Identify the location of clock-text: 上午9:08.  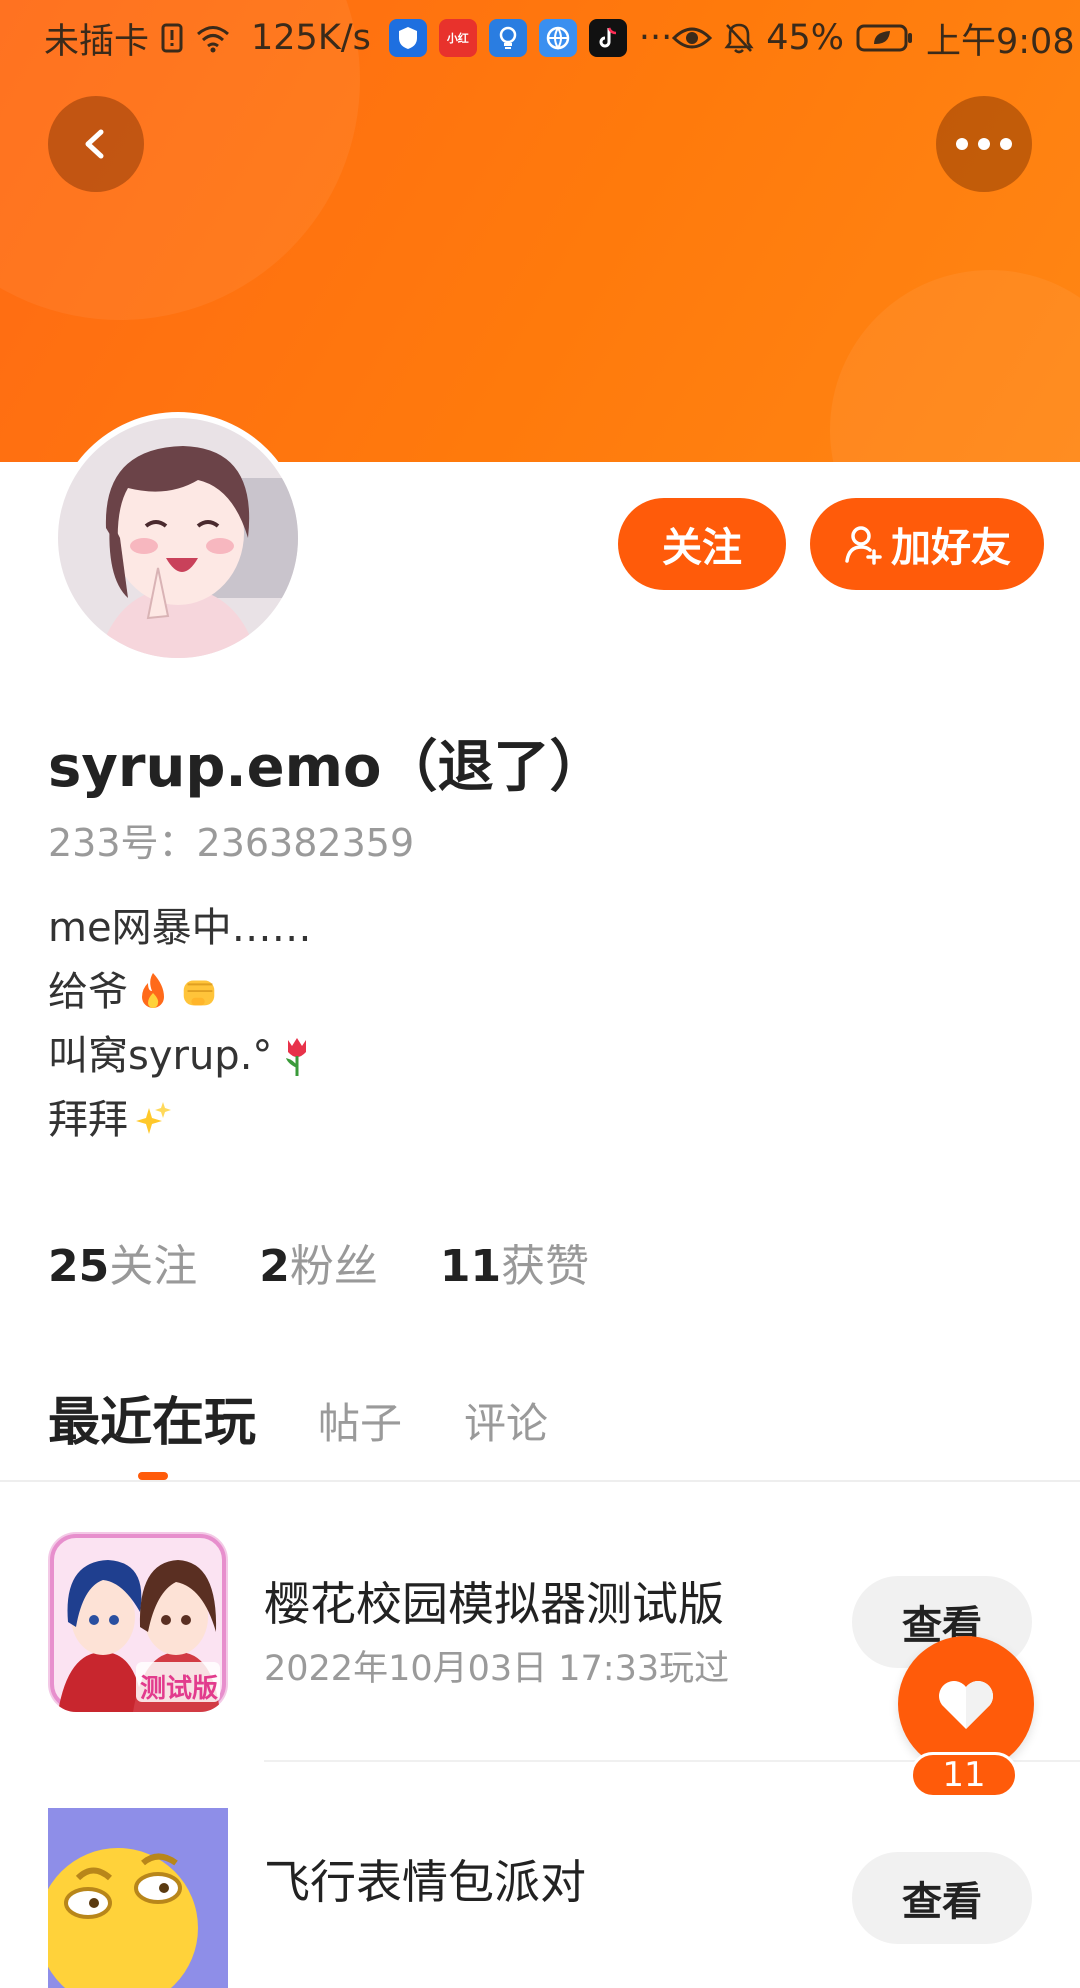
(1000, 41).